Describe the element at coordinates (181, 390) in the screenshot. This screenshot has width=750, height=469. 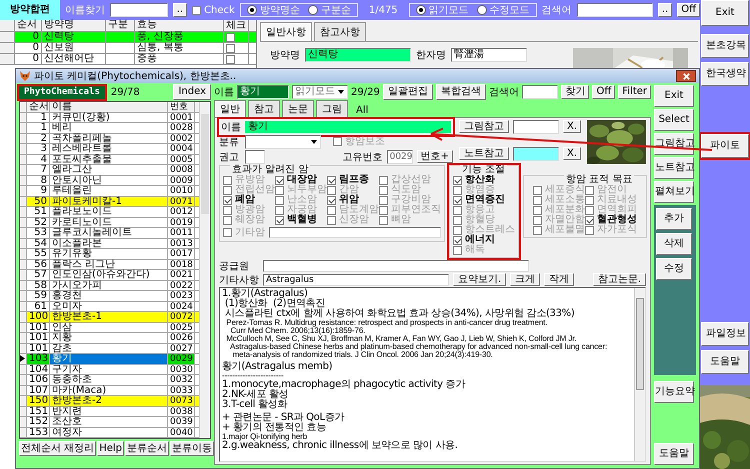
I see `table-cell: 0033` at that location.